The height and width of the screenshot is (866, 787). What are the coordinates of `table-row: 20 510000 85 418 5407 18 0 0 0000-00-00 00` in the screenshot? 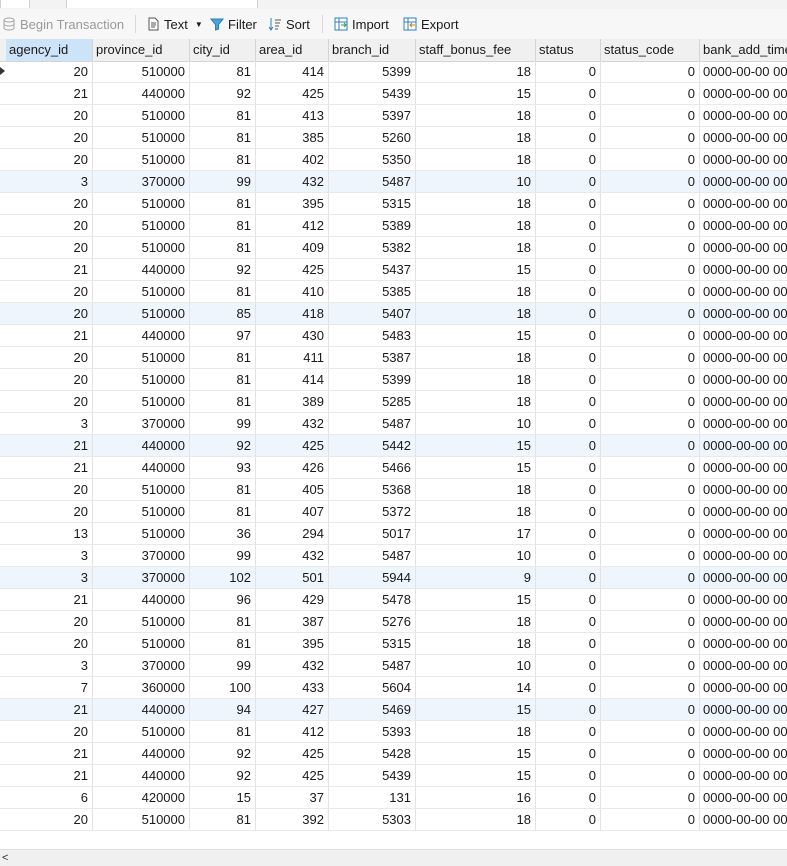 It's located at (393, 314).